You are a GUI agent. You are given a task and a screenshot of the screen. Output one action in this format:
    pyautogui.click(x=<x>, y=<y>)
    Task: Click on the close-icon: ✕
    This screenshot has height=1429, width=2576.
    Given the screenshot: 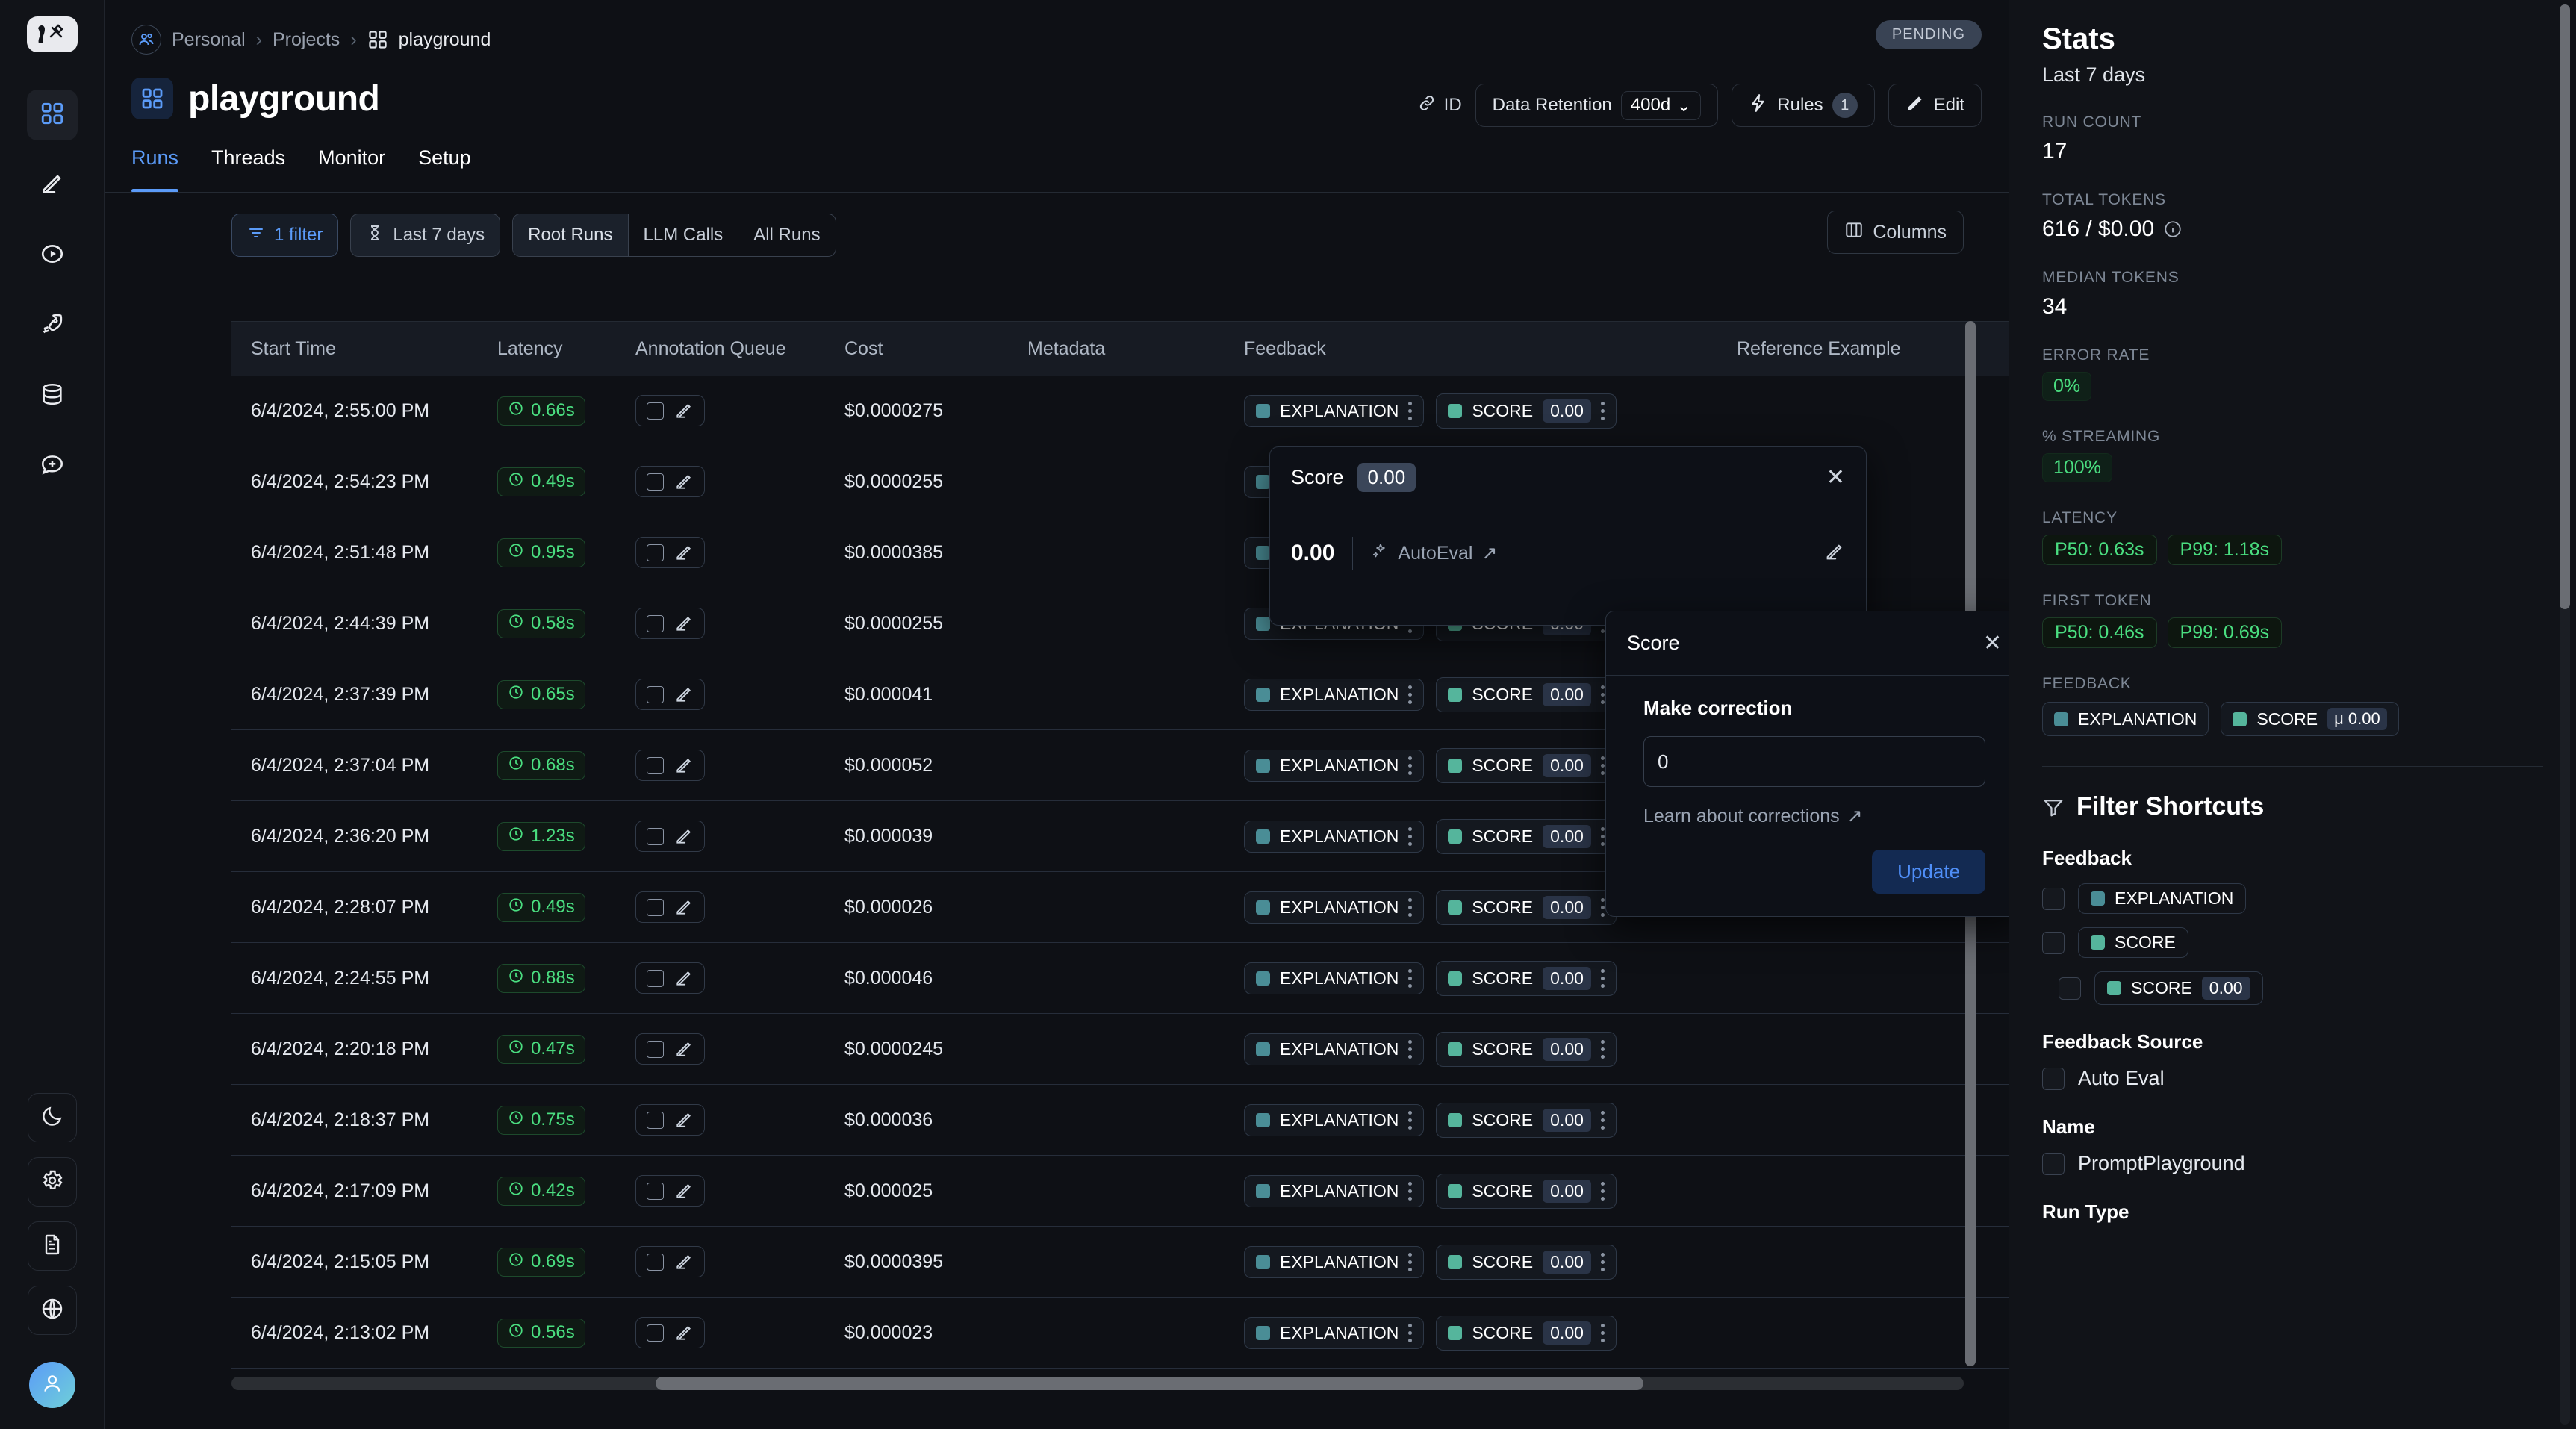 What is the action you would take?
    pyautogui.click(x=1992, y=643)
    